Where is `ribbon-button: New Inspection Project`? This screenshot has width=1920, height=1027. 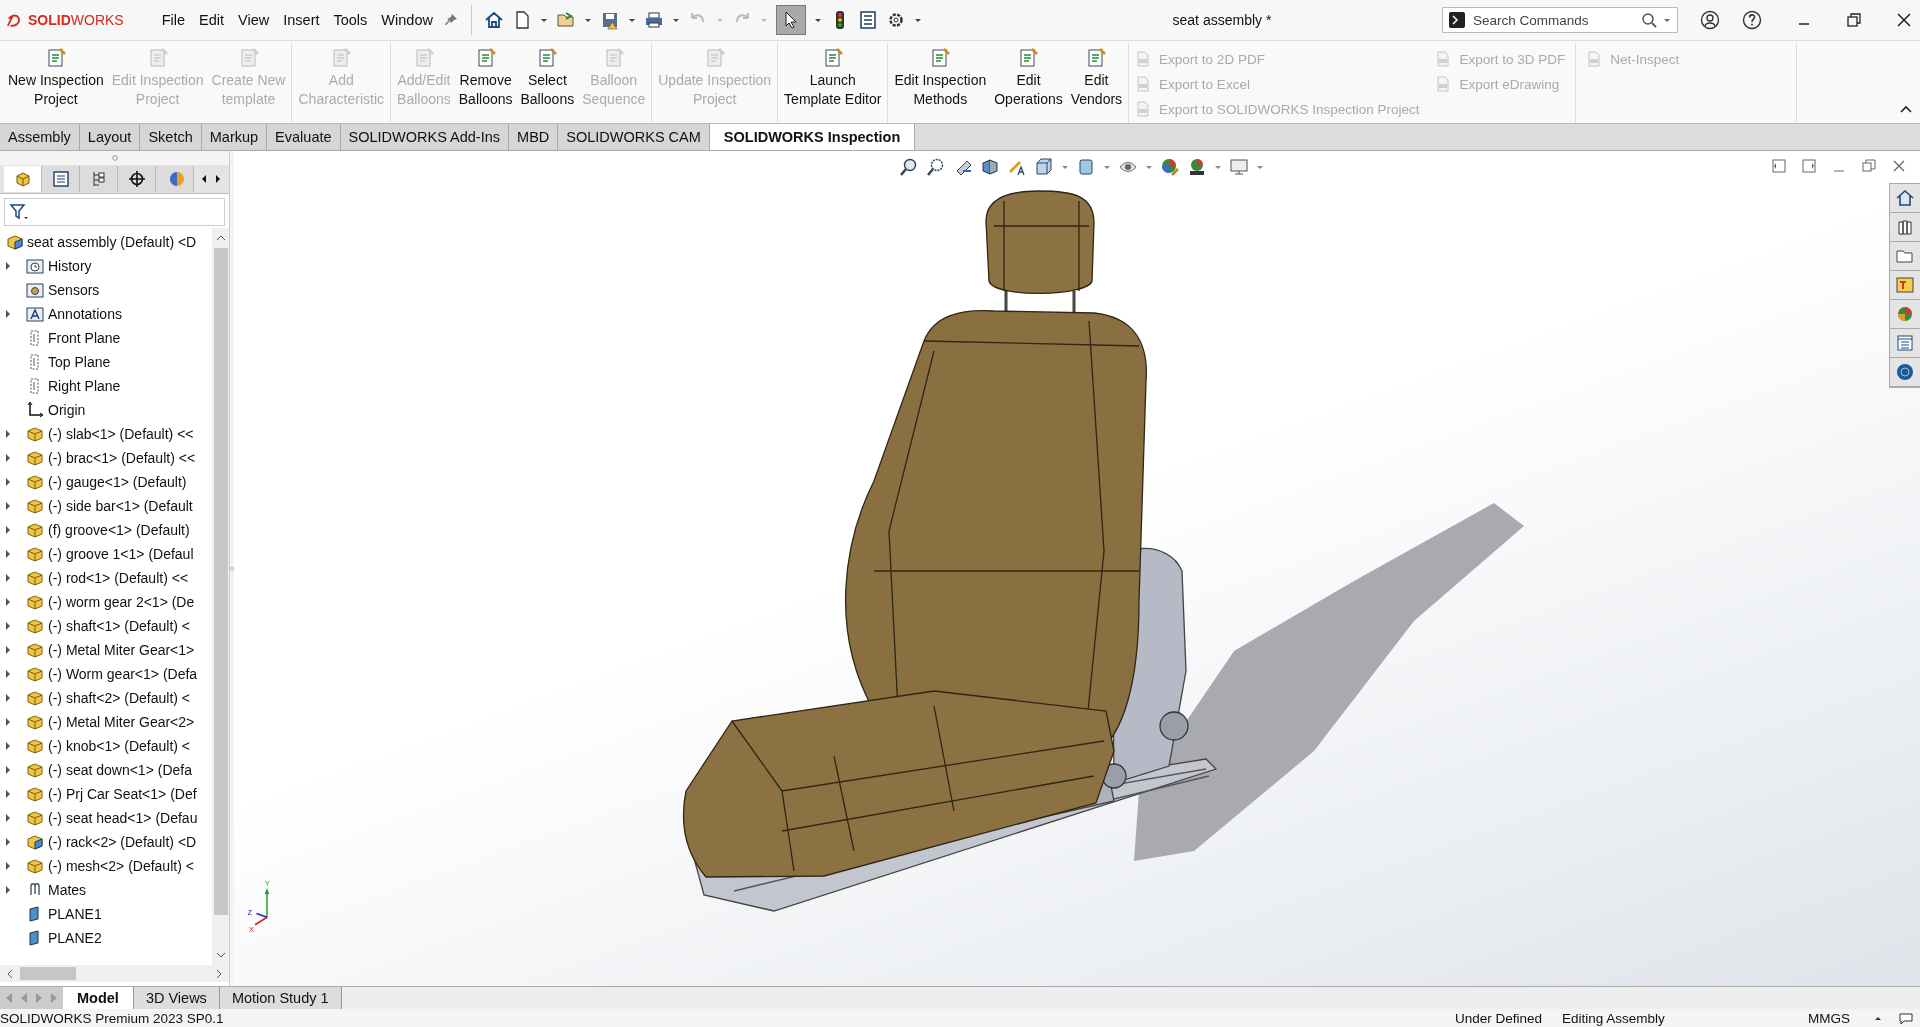 ribbon-button: New Inspection Project is located at coordinates (56, 83).